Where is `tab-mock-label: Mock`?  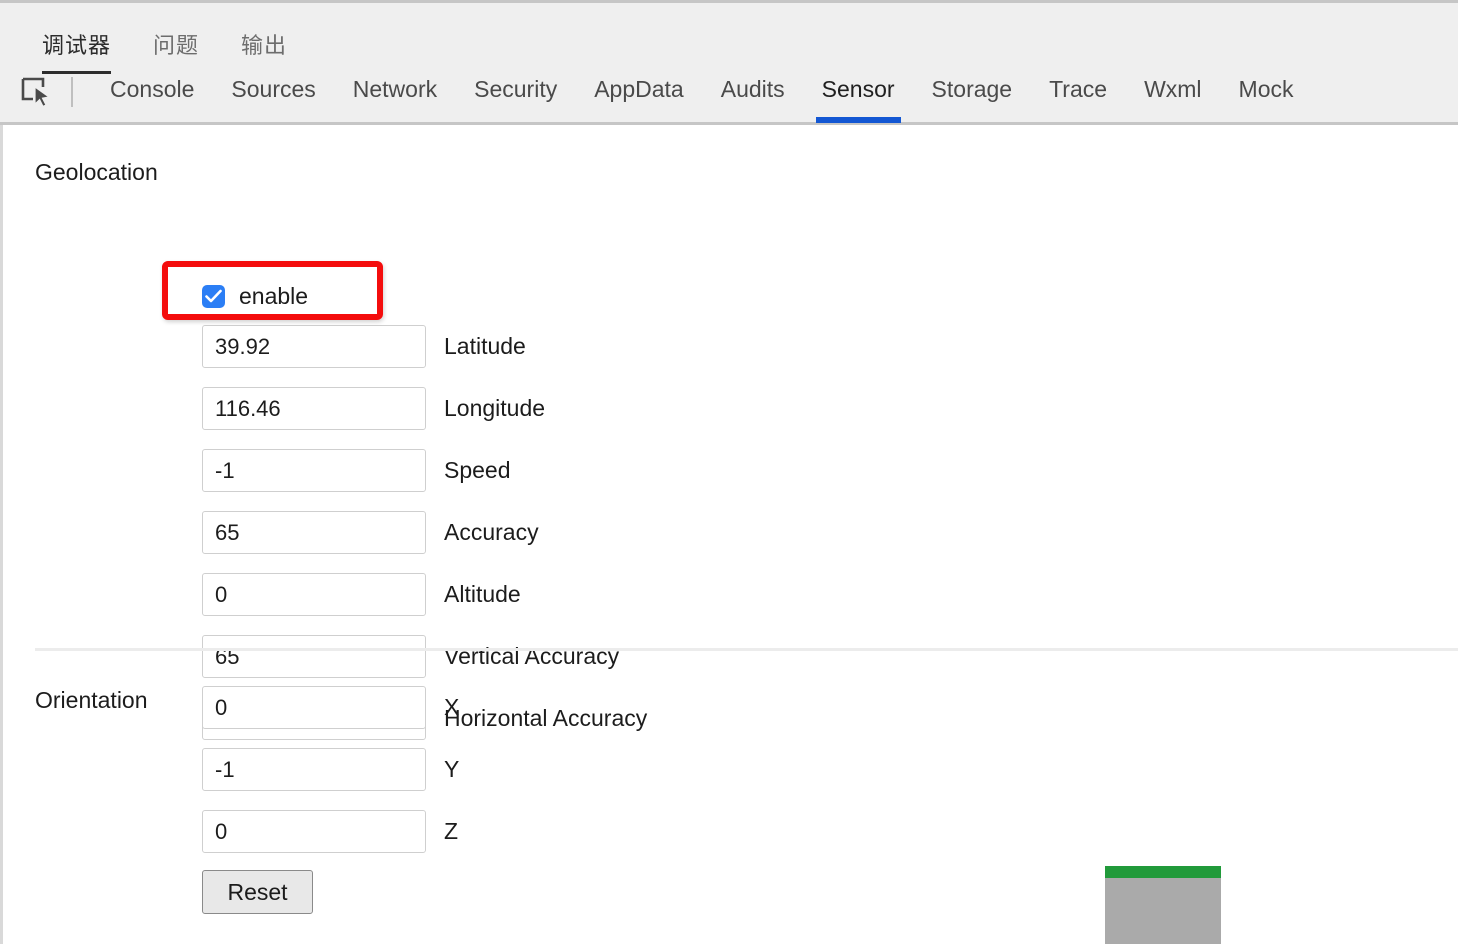 tab-mock-label: Mock is located at coordinates (1266, 89).